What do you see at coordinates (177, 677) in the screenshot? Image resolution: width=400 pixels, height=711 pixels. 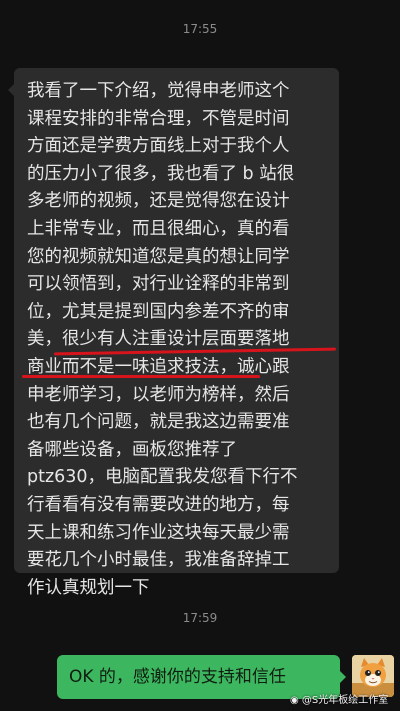 I see `outgoing-message-text: OK 的，感谢你的支持和信任` at bounding box center [177, 677].